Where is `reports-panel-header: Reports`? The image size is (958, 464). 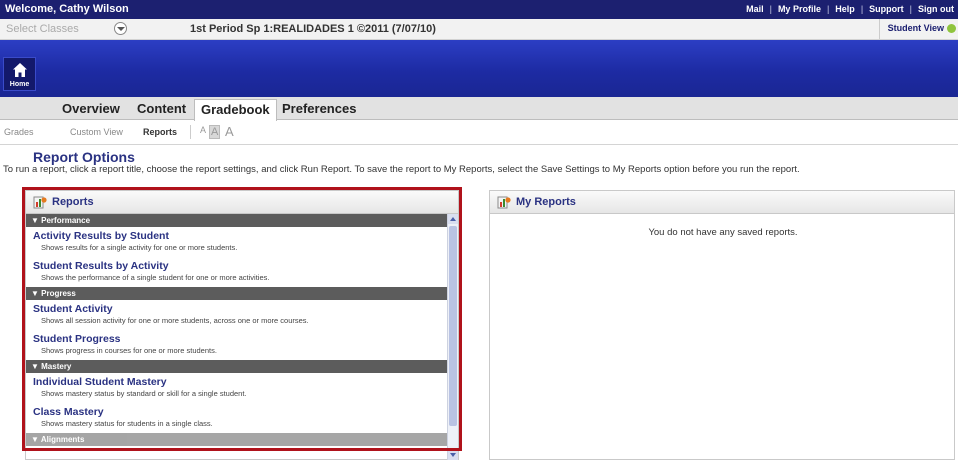
reports-panel-header: Reports is located at coordinates (242, 202).